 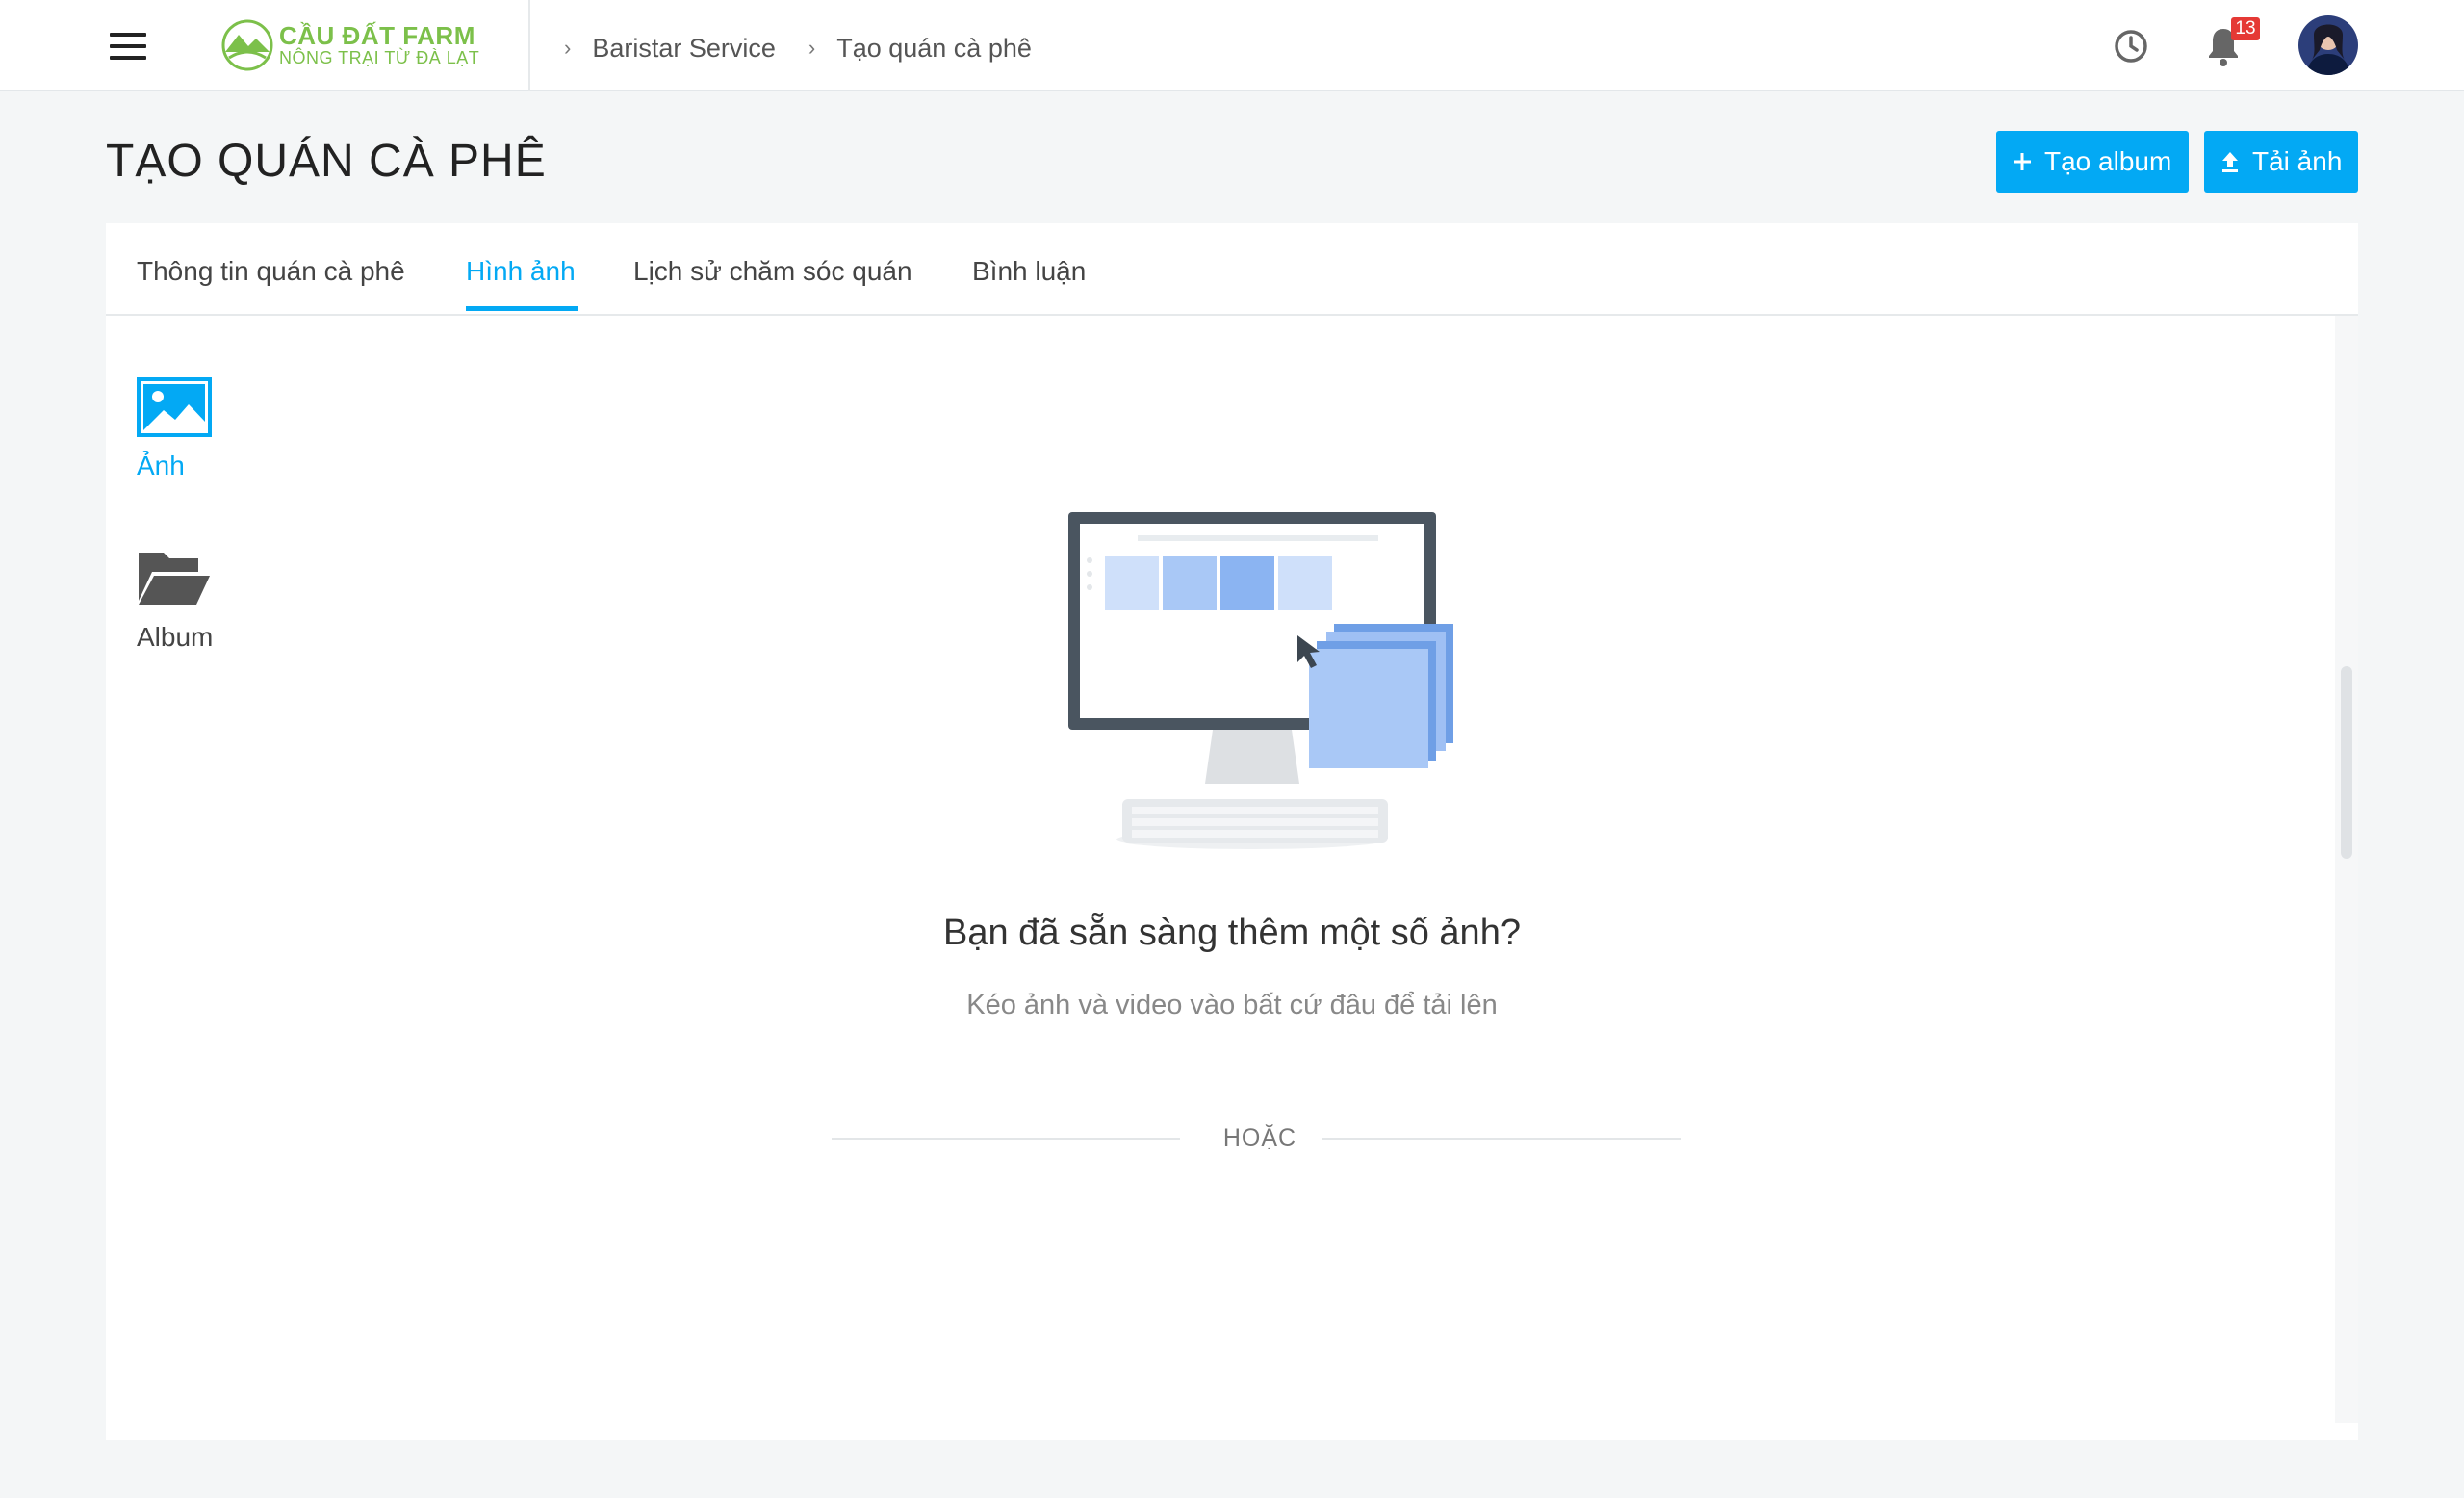 What do you see at coordinates (377, 35) in the screenshot?
I see `logo-name: CẦU ĐẤT FARM` at bounding box center [377, 35].